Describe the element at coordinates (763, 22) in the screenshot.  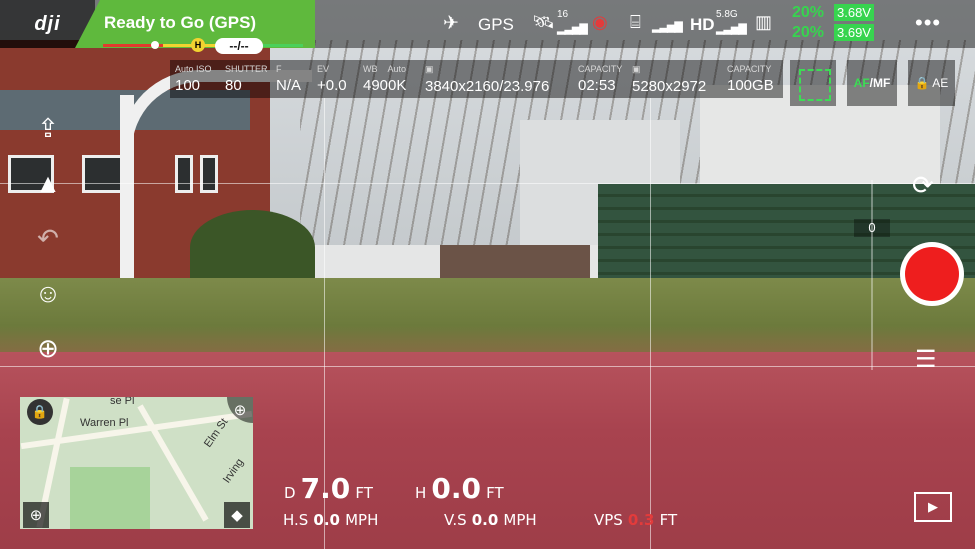
I see `battery-icon: ▥` at that location.